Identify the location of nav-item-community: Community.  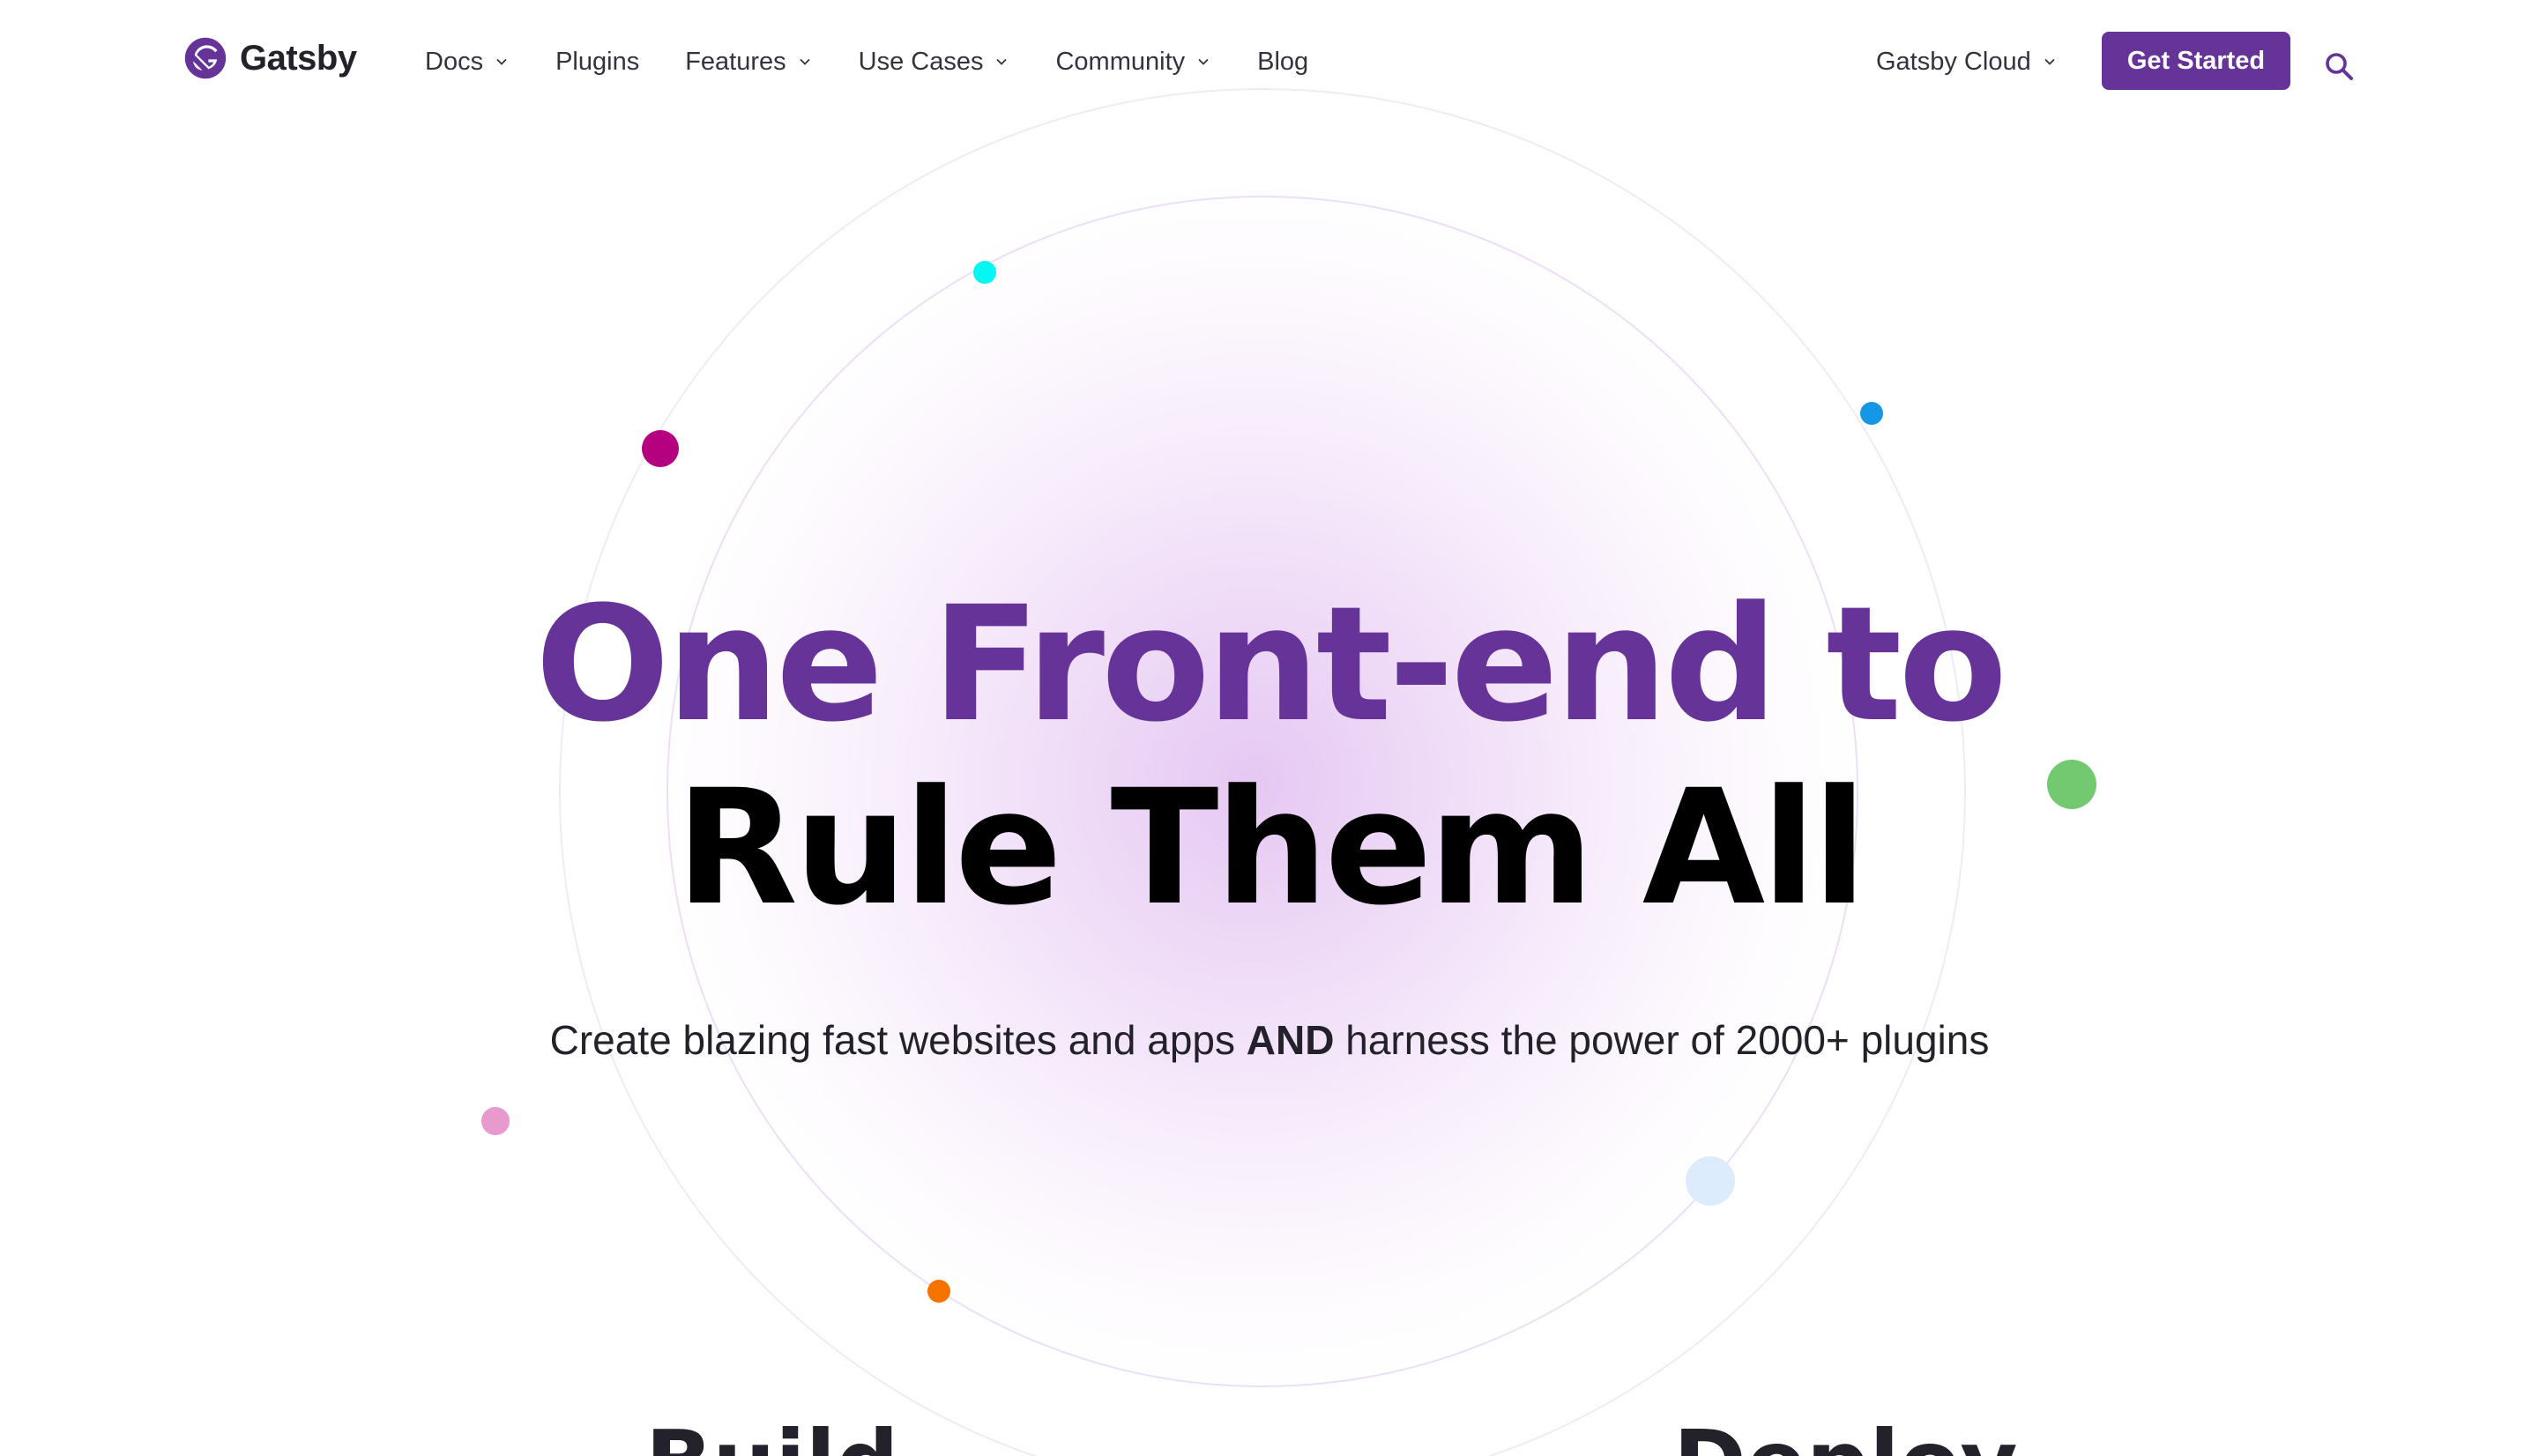
(1133, 62).